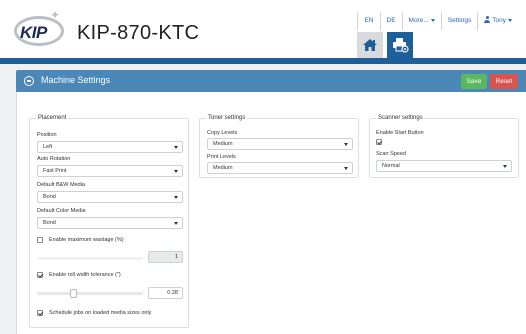 The width and height of the screenshot is (526, 334). I want to click on user-name: Tony, so click(499, 20).